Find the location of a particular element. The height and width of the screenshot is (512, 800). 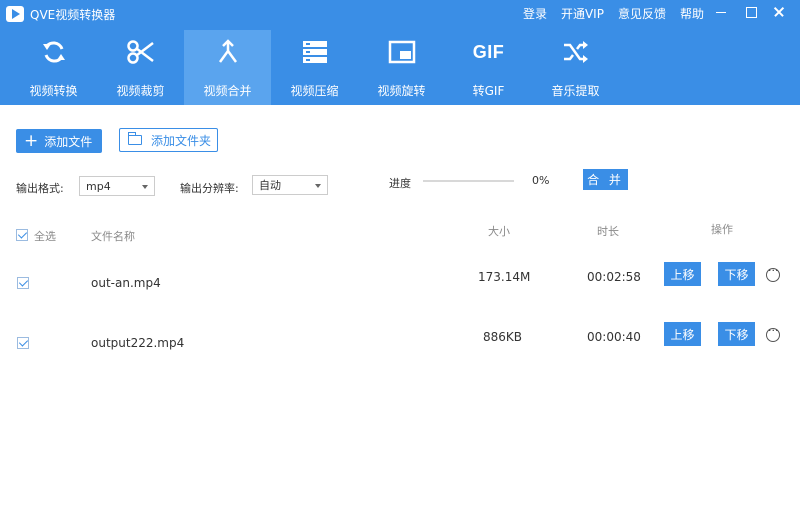

size-cell: 886KB is located at coordinates (503, 337).